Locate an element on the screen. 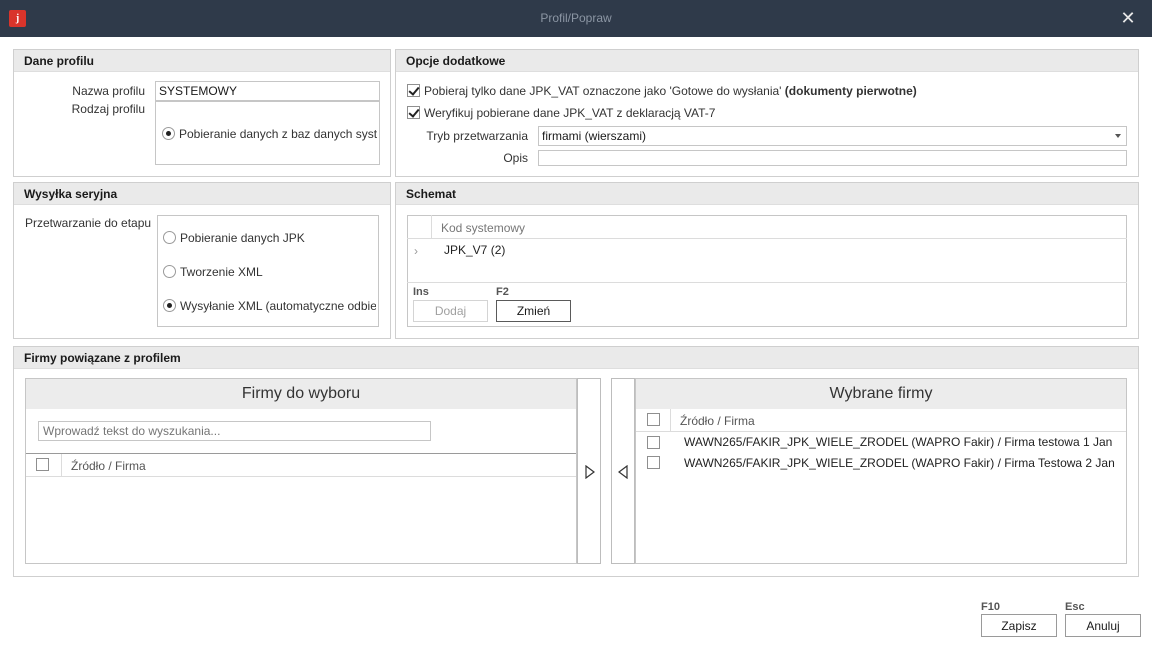  tryb-przetwarzania-label: Tryb przetwarzania is located at coordinates (477, 136).